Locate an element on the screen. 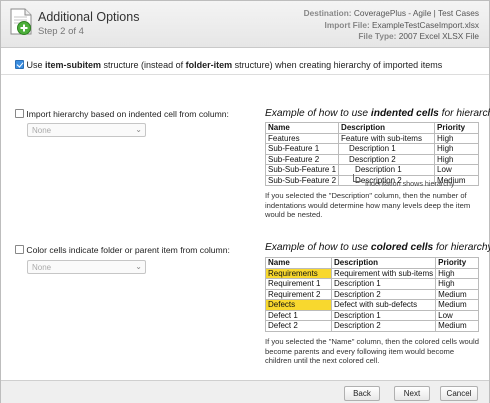  file-type-line: File Type: 2007 Excel XLSX File is located at coordinates (418, 36).